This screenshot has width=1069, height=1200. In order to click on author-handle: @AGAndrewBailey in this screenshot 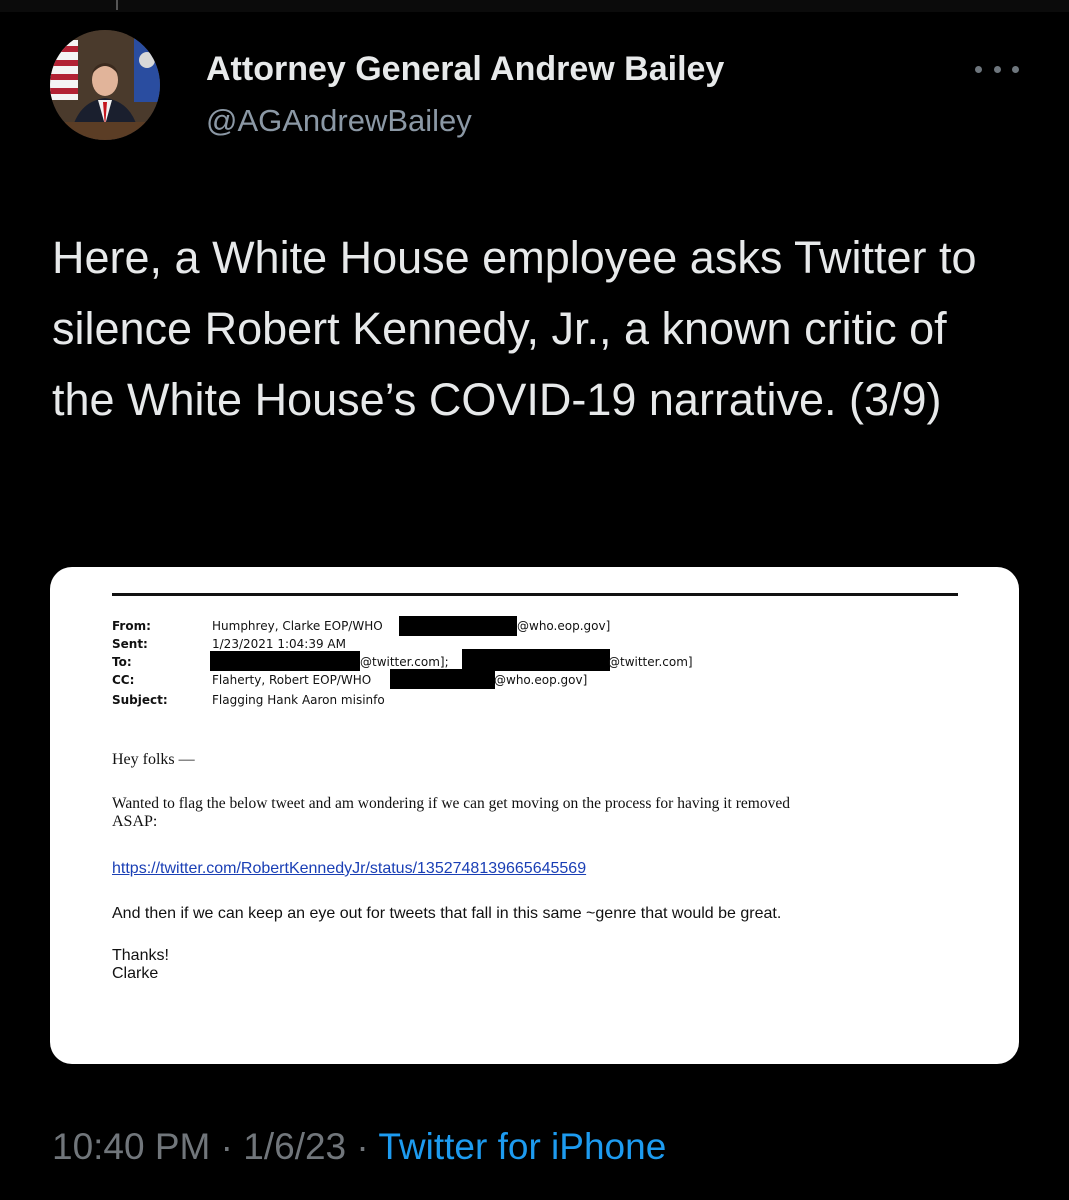, I will do `click(339, 121)`.